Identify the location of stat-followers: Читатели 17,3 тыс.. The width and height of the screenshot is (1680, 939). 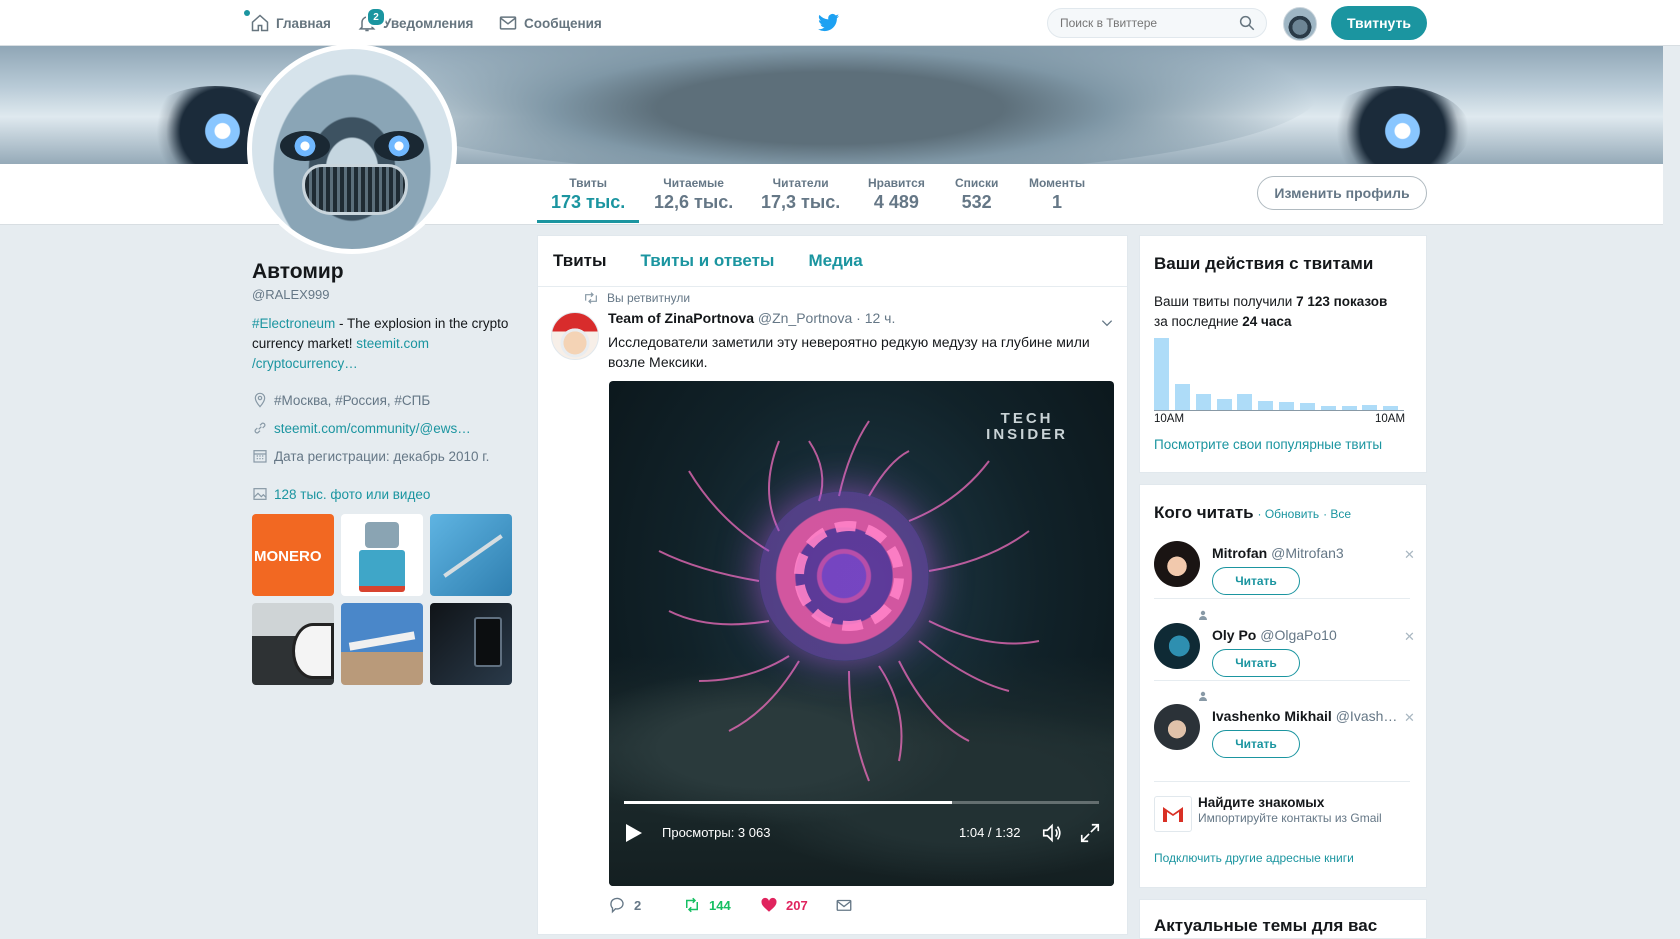
(800, 194).